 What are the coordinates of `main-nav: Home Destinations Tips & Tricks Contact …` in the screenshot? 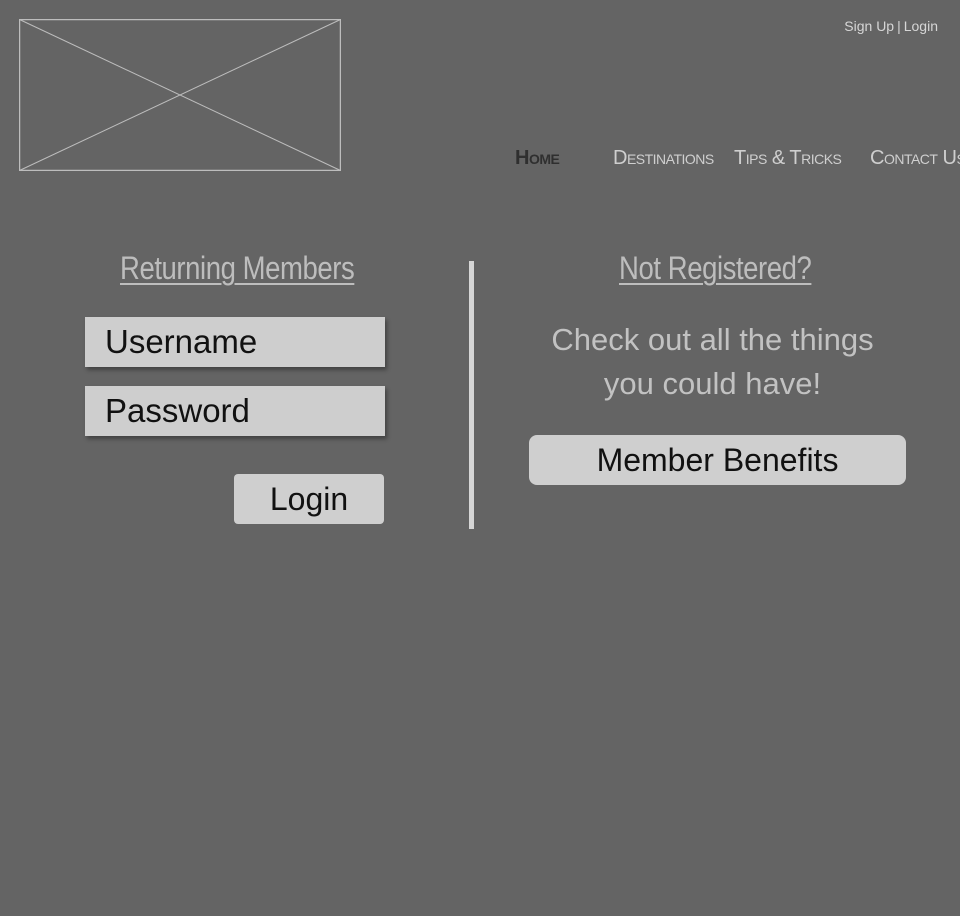 It's located at (480, 161).